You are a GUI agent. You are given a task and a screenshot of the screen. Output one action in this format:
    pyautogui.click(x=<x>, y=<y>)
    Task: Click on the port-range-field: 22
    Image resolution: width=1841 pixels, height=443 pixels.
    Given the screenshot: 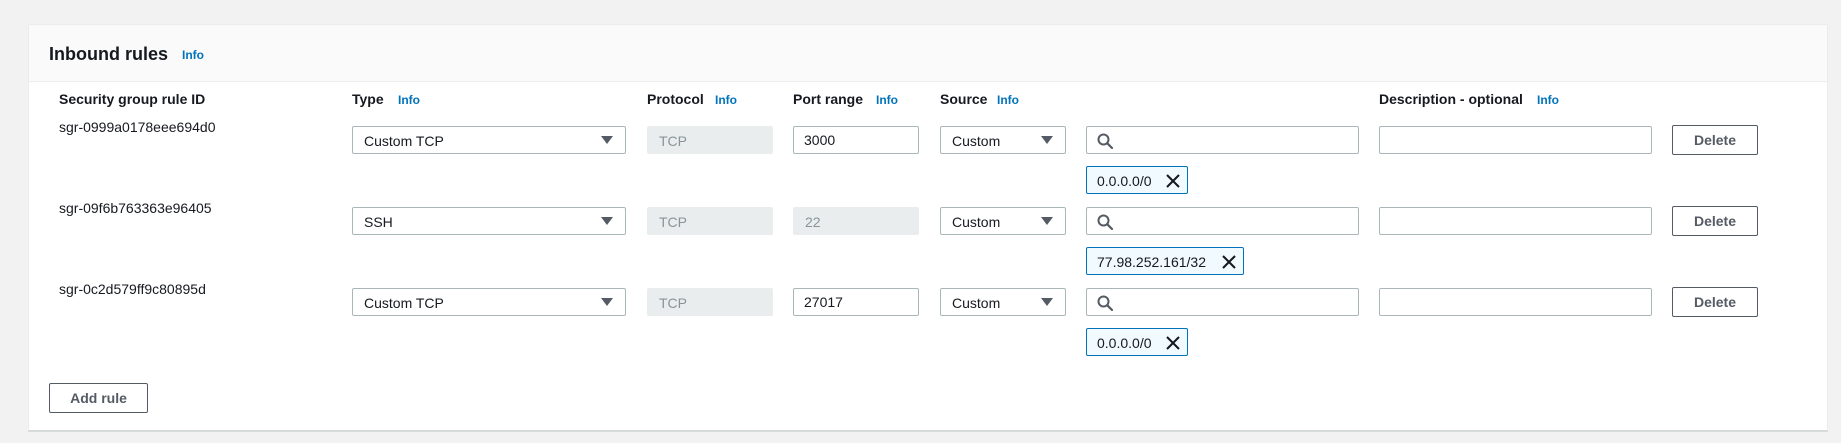 What is the action you would take?
    pyautogui.click(x=856, y=221)
    